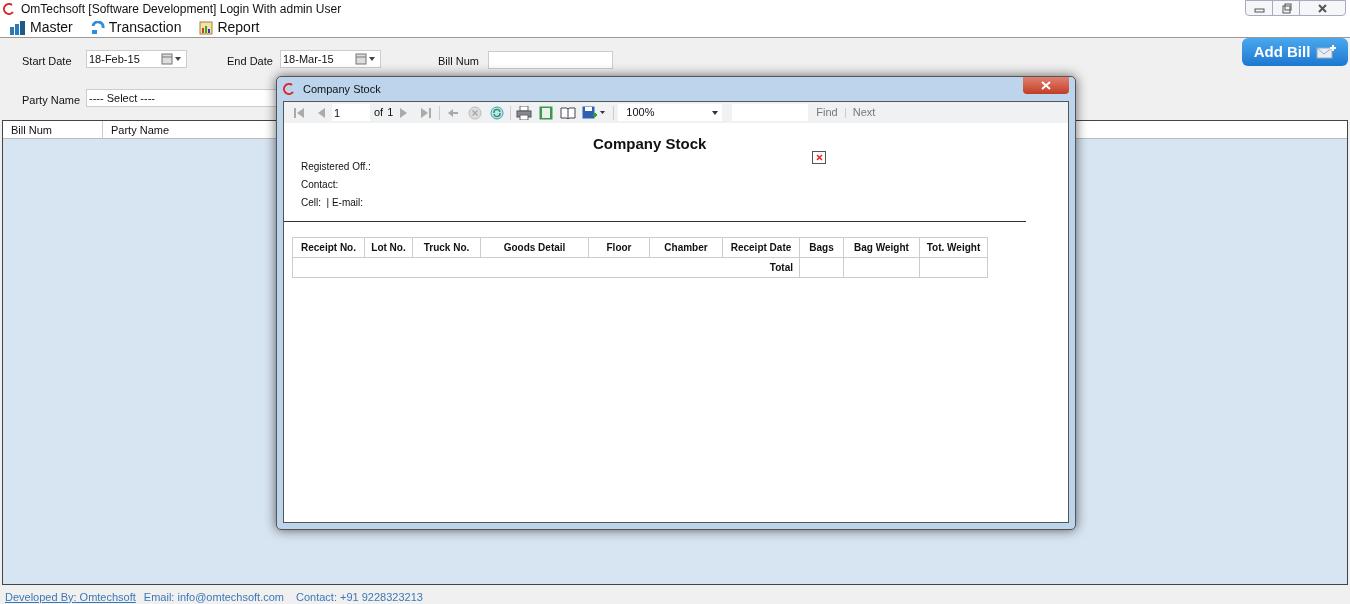 The height and width of the screenshot is (604, 1350). What do you see at coordinates (881, 247) in the screenshot?
I see `column-header: Bag Weight` at bounding box center [881, 247].